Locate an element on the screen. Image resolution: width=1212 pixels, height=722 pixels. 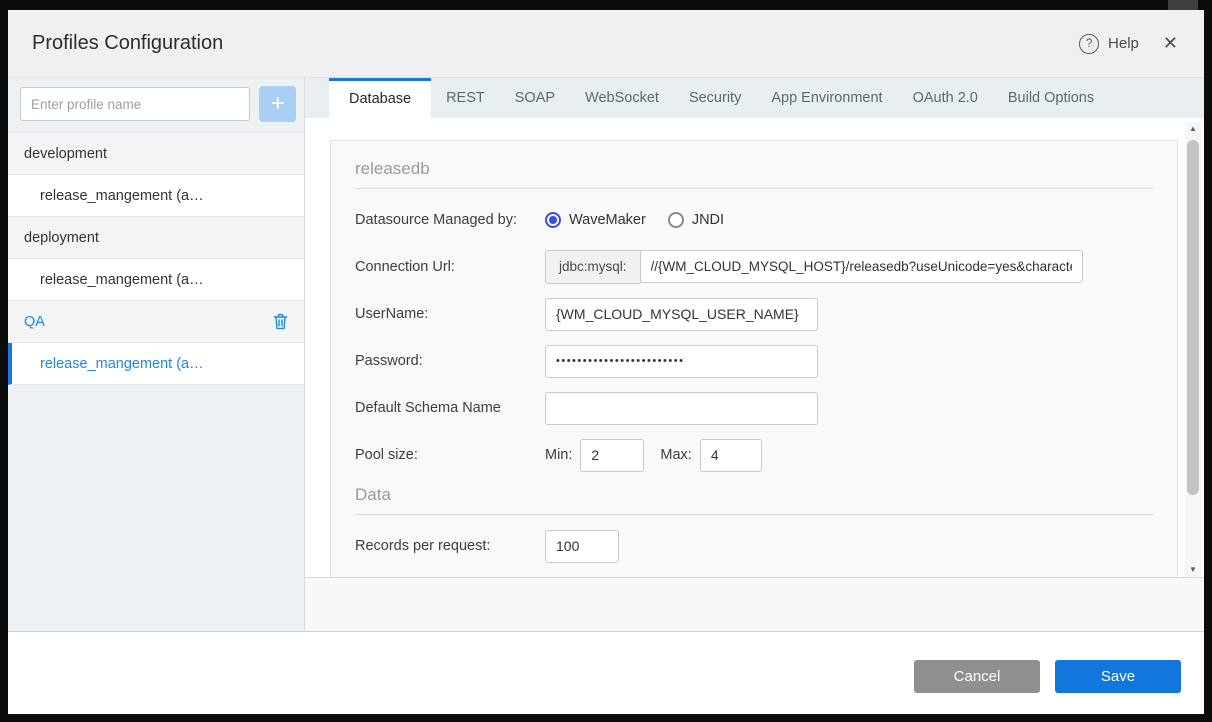
profile-group-deployment: deployment is located at coordinates (156, 238).